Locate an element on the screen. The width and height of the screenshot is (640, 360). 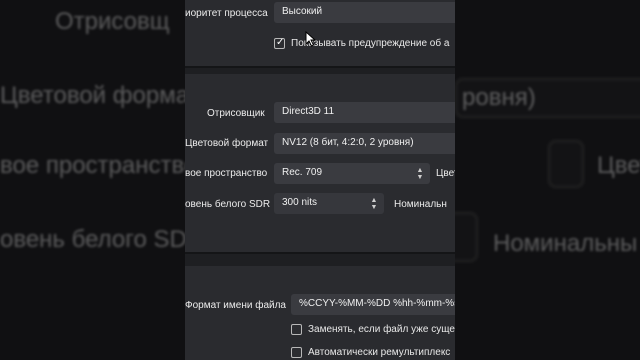
sdr-white-spinbox: 300 nits ▲ ▼ is located at coordinates (329, 203).